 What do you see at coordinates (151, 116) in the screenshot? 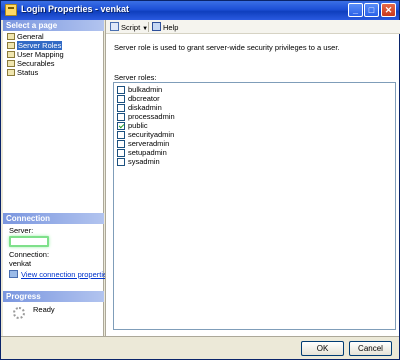
I see `role-label: processadmin` at bounding box center [151, 116].